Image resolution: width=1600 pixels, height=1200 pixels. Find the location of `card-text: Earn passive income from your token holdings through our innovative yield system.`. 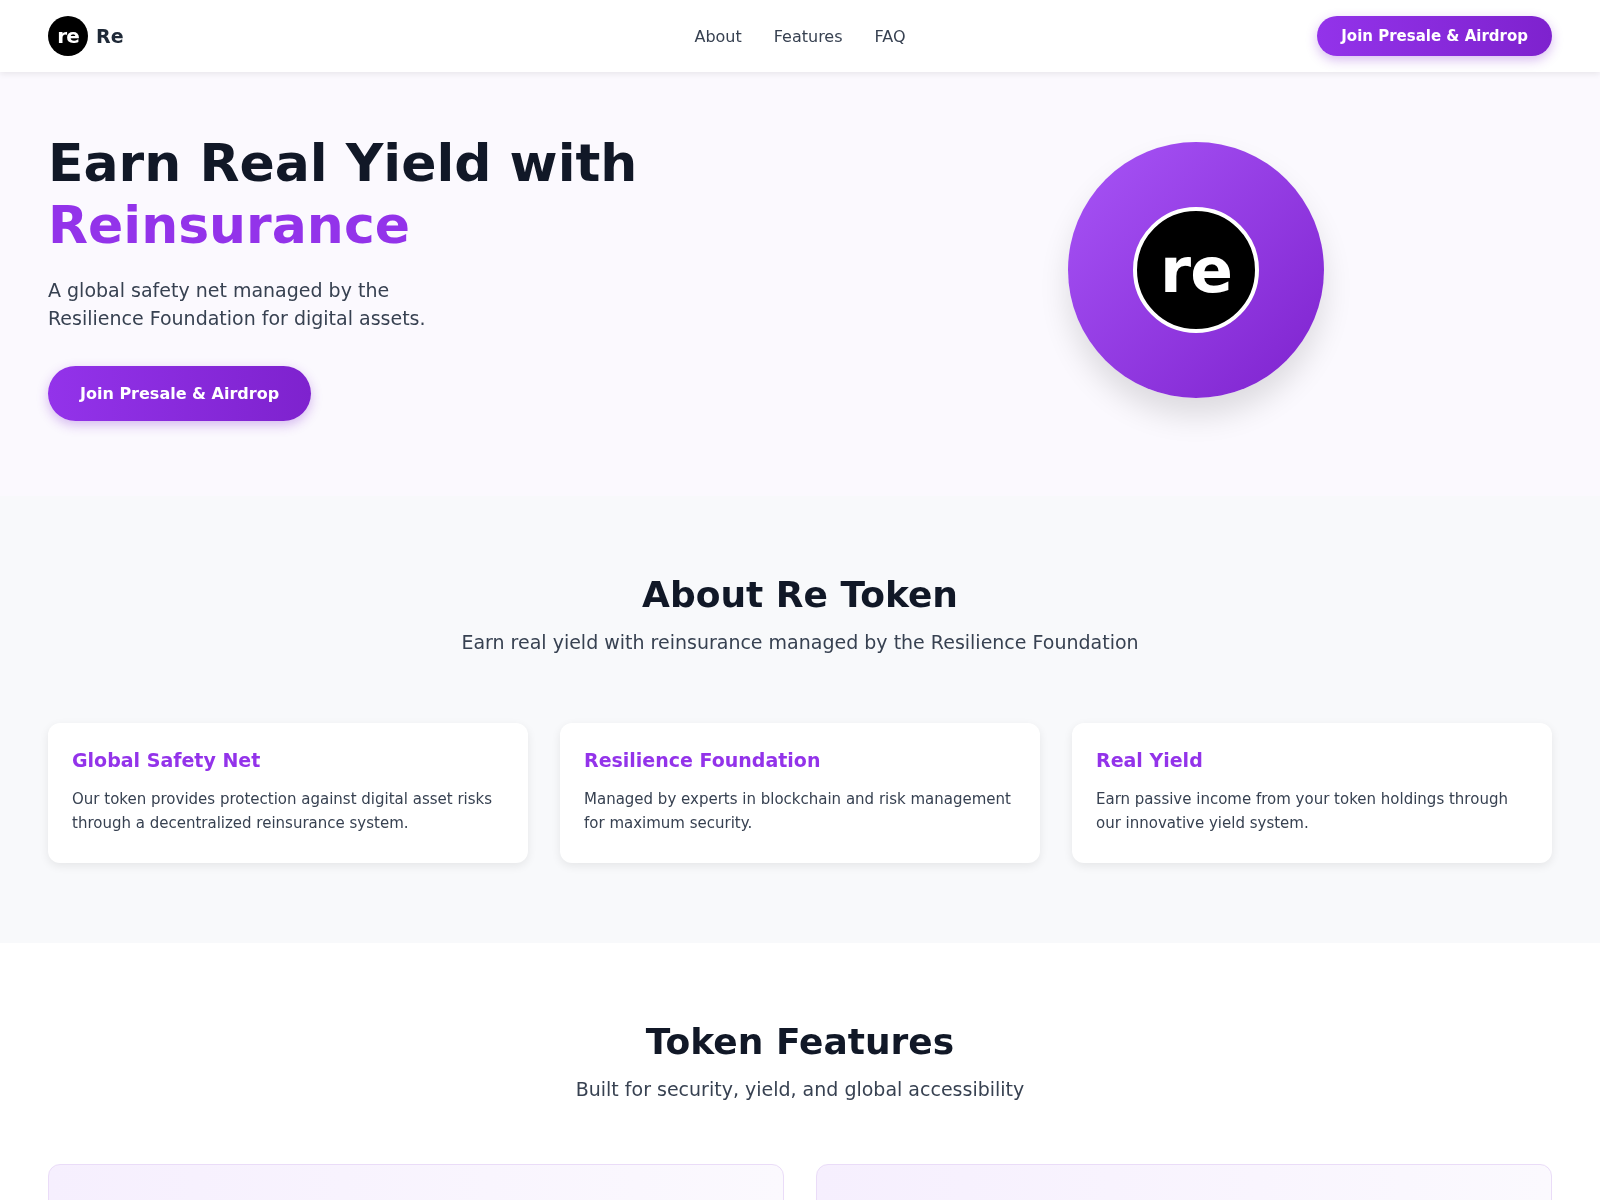

card-text: Earn passive income from your token holdings through our innovative yield system. is located at coordinates (1302, 811).